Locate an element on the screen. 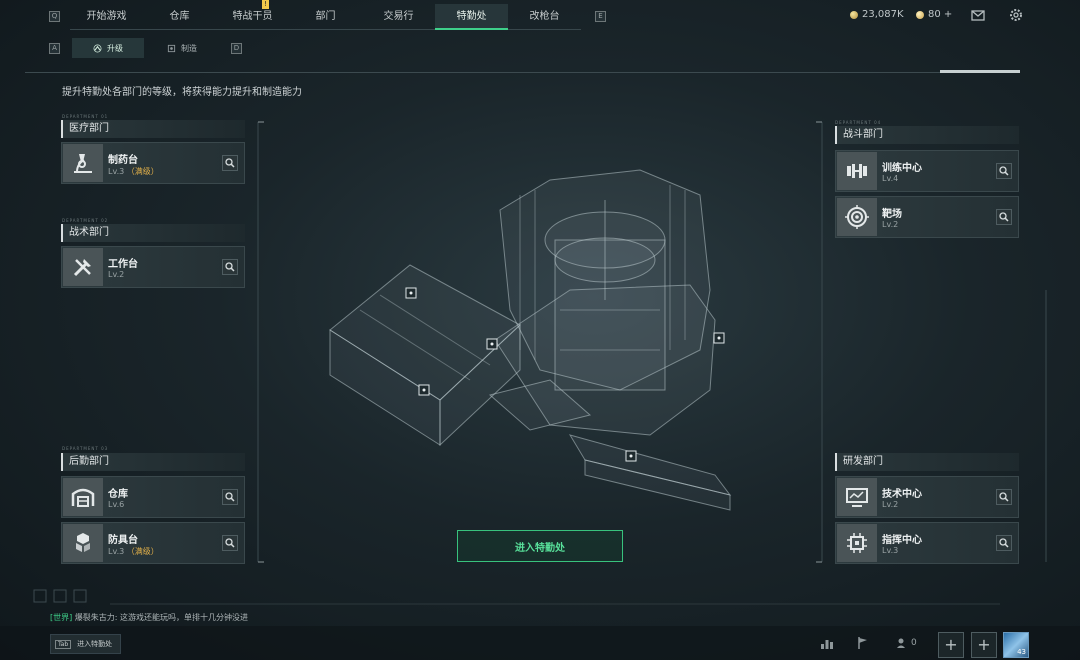 The height and width of the screenshot is (660, 1080). subtab-upgrade-label: 升级 is located at coordinates (115, 48).